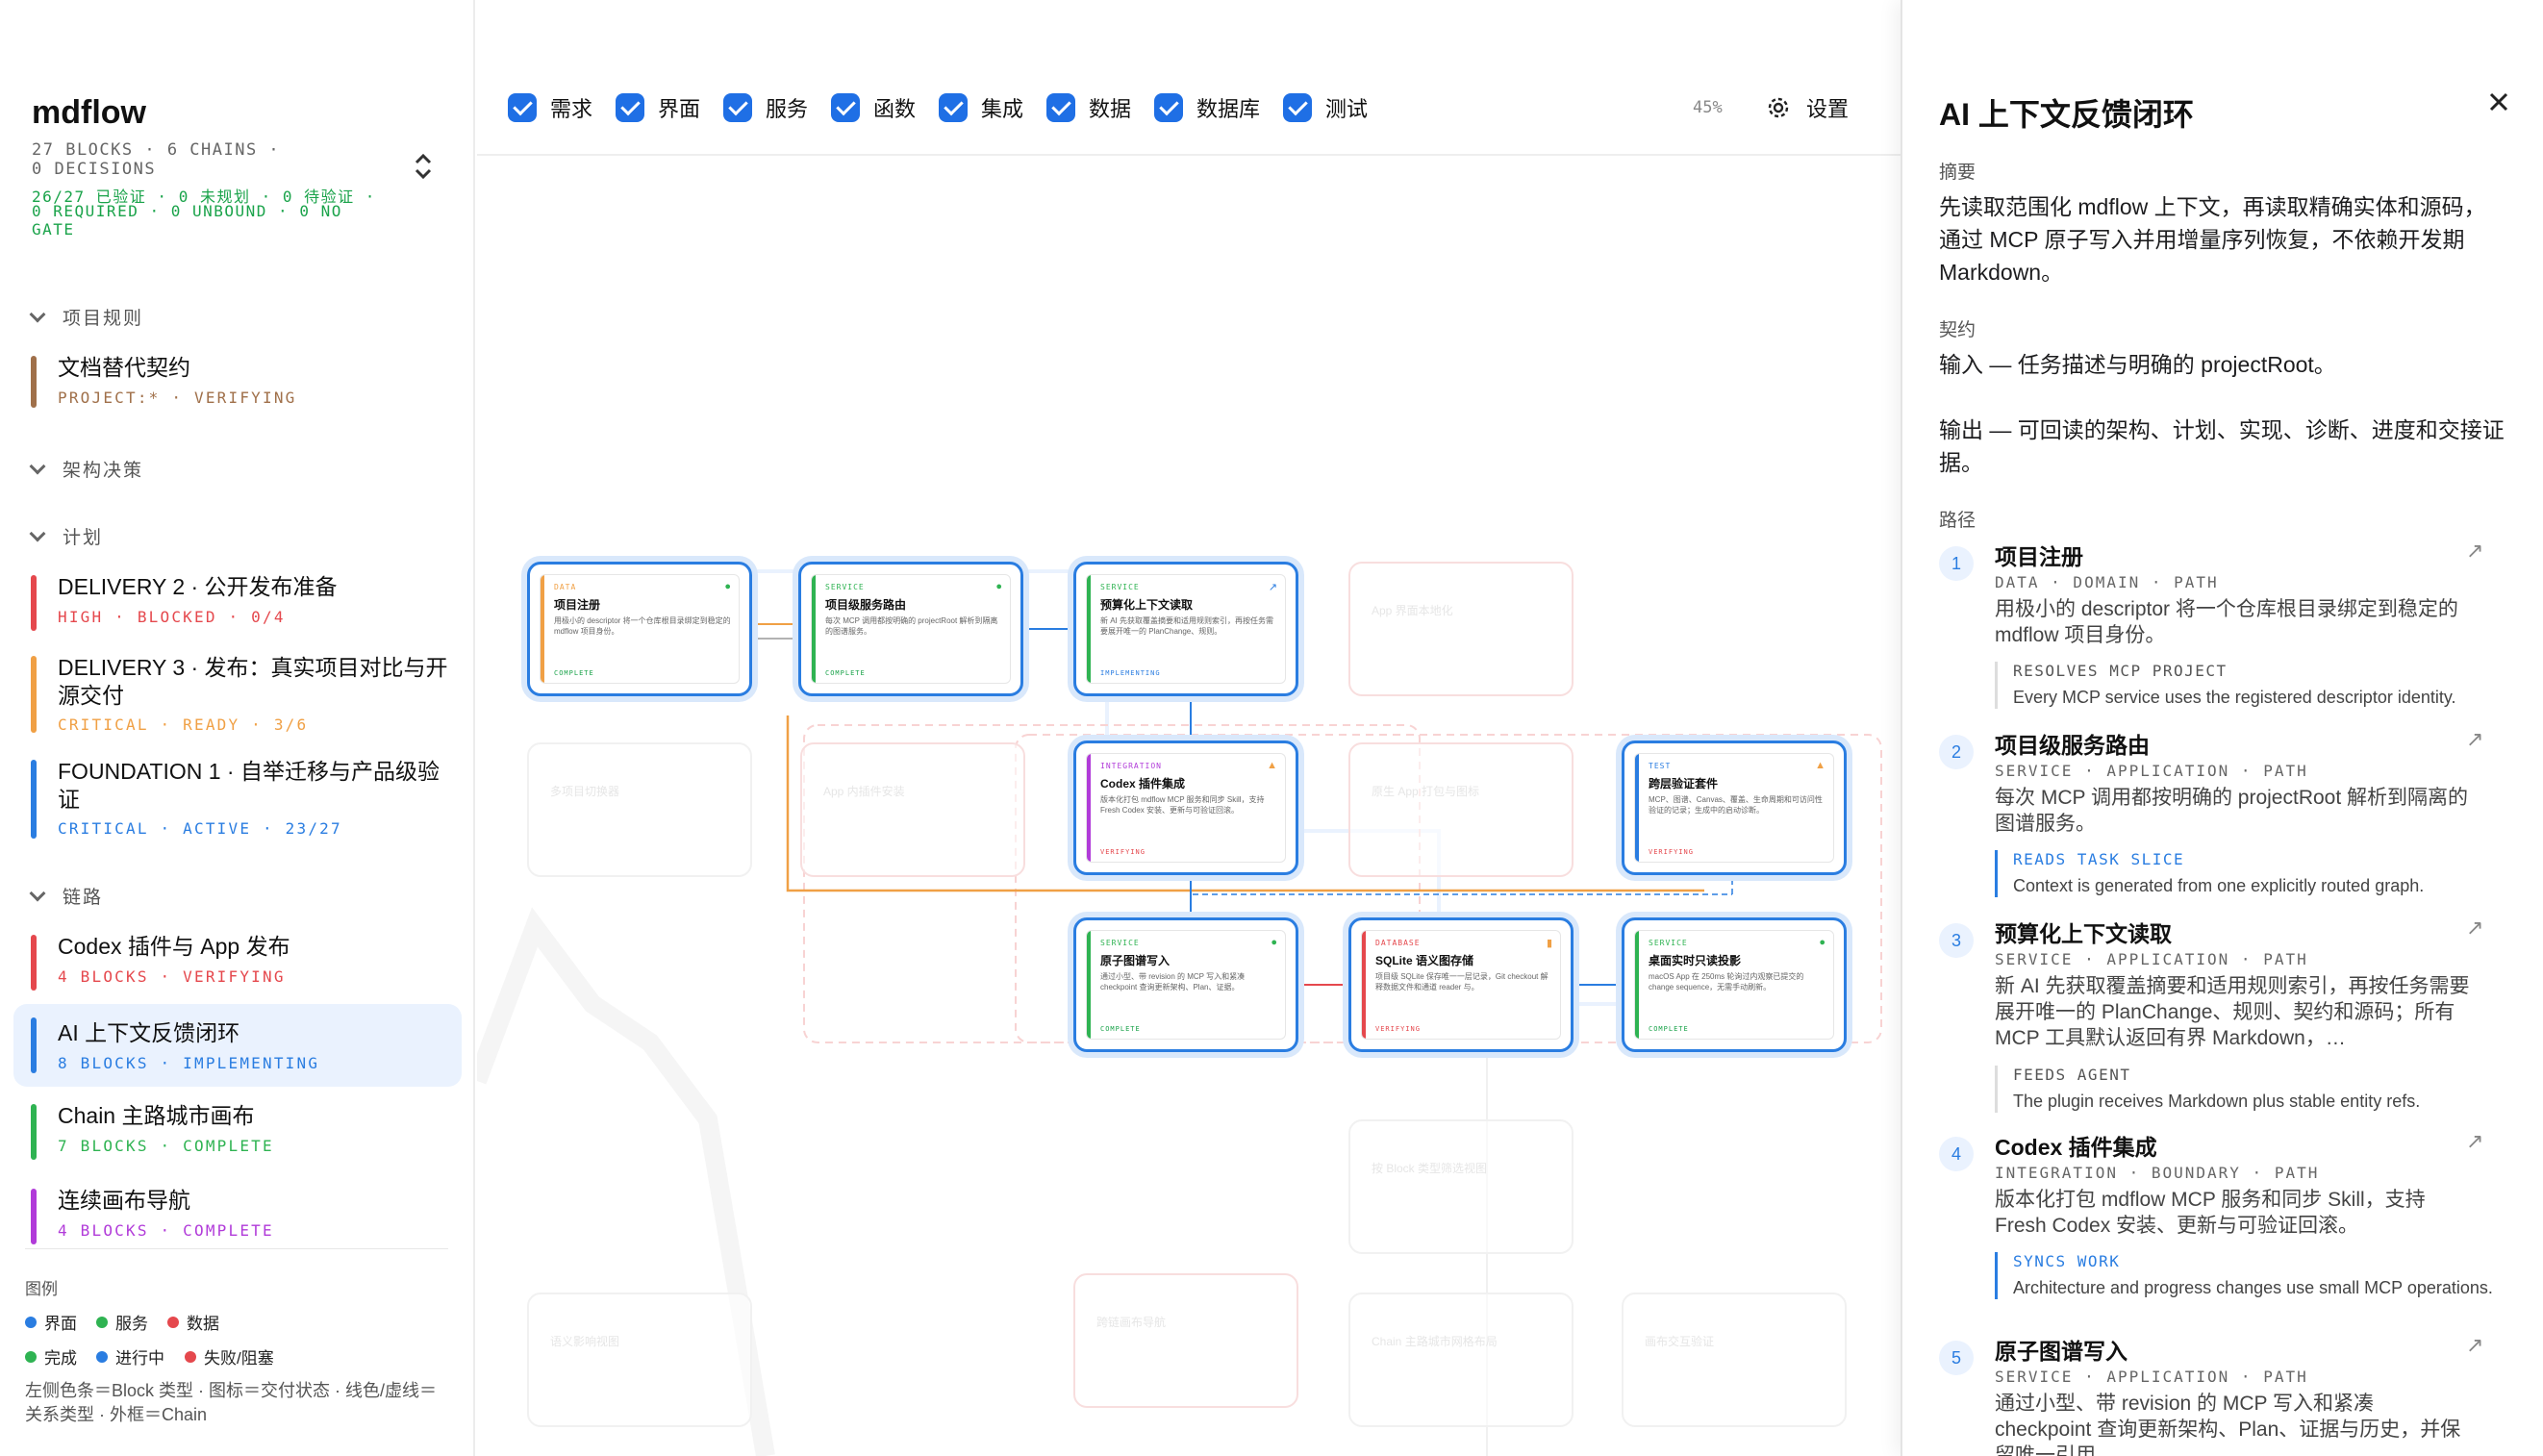 The width and height of the screenshot is (2543, 1456). What do you see at coordinates (122, 1322) in the screenshot?
I see `legend-item: 服务` at bounding box center [122, 1322].